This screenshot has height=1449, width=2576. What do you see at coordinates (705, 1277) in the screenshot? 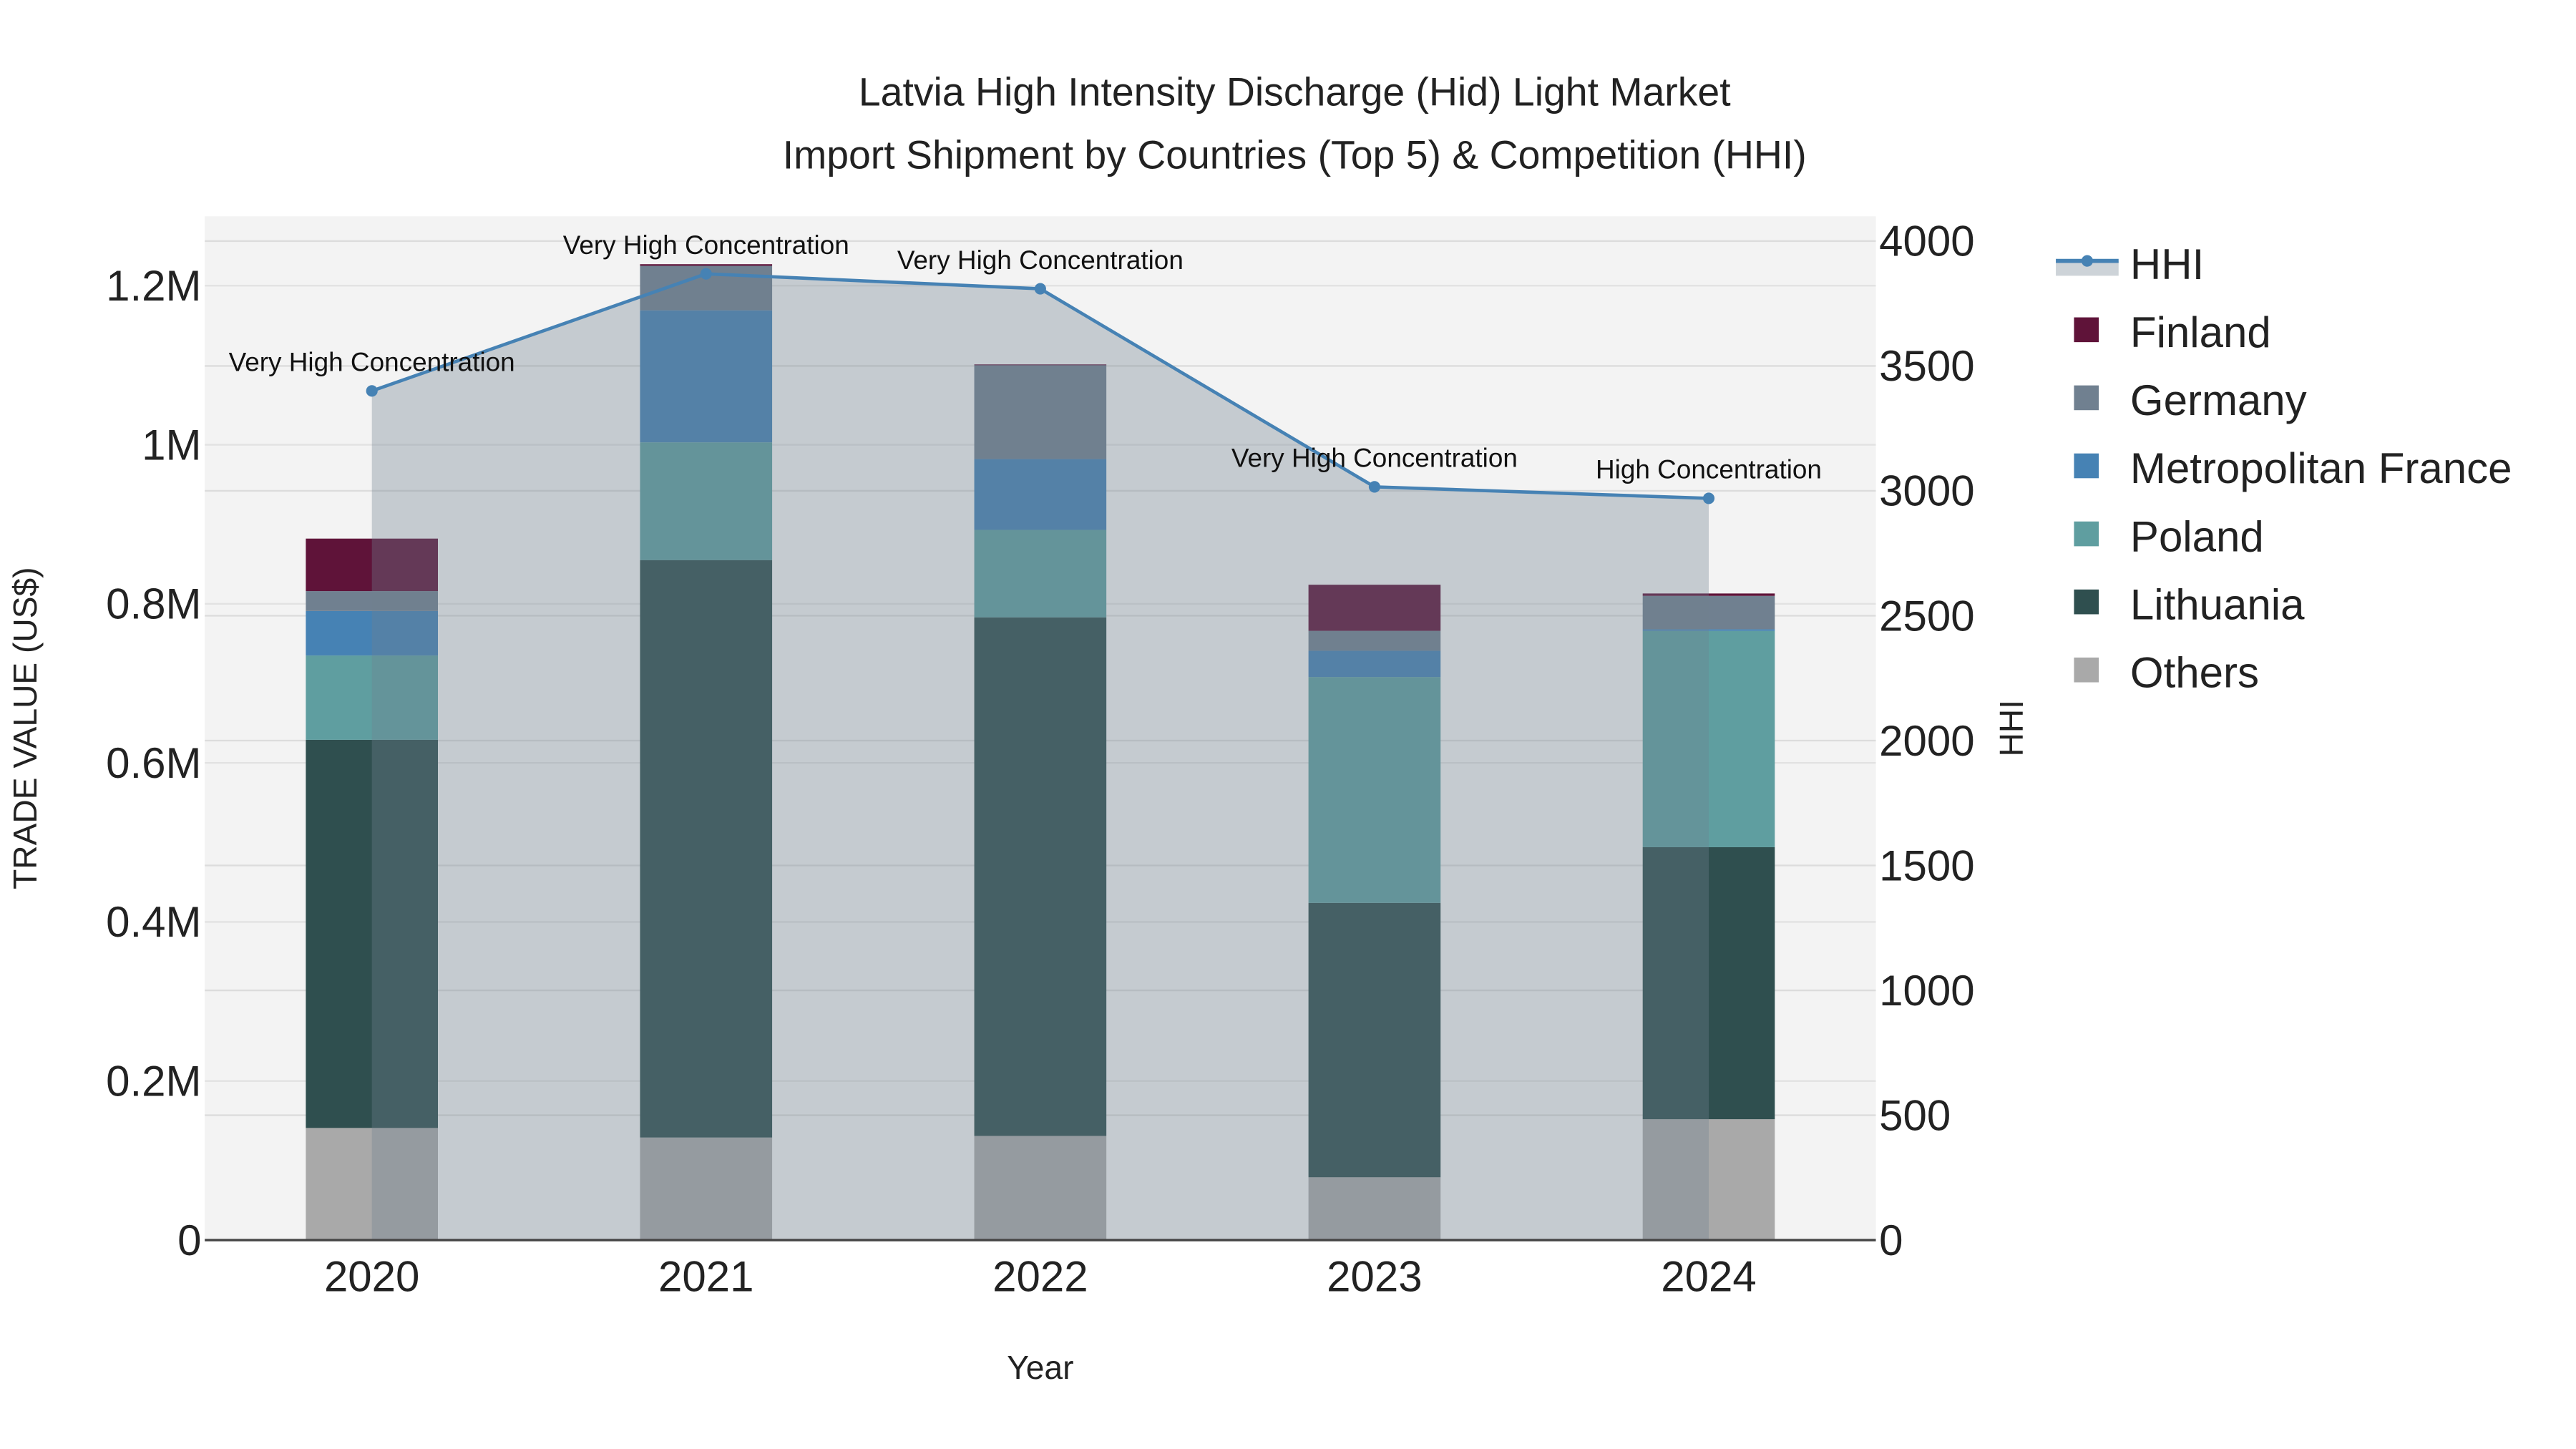
I see `x-tick-label: 2021` at bounding box center [705, 1277].